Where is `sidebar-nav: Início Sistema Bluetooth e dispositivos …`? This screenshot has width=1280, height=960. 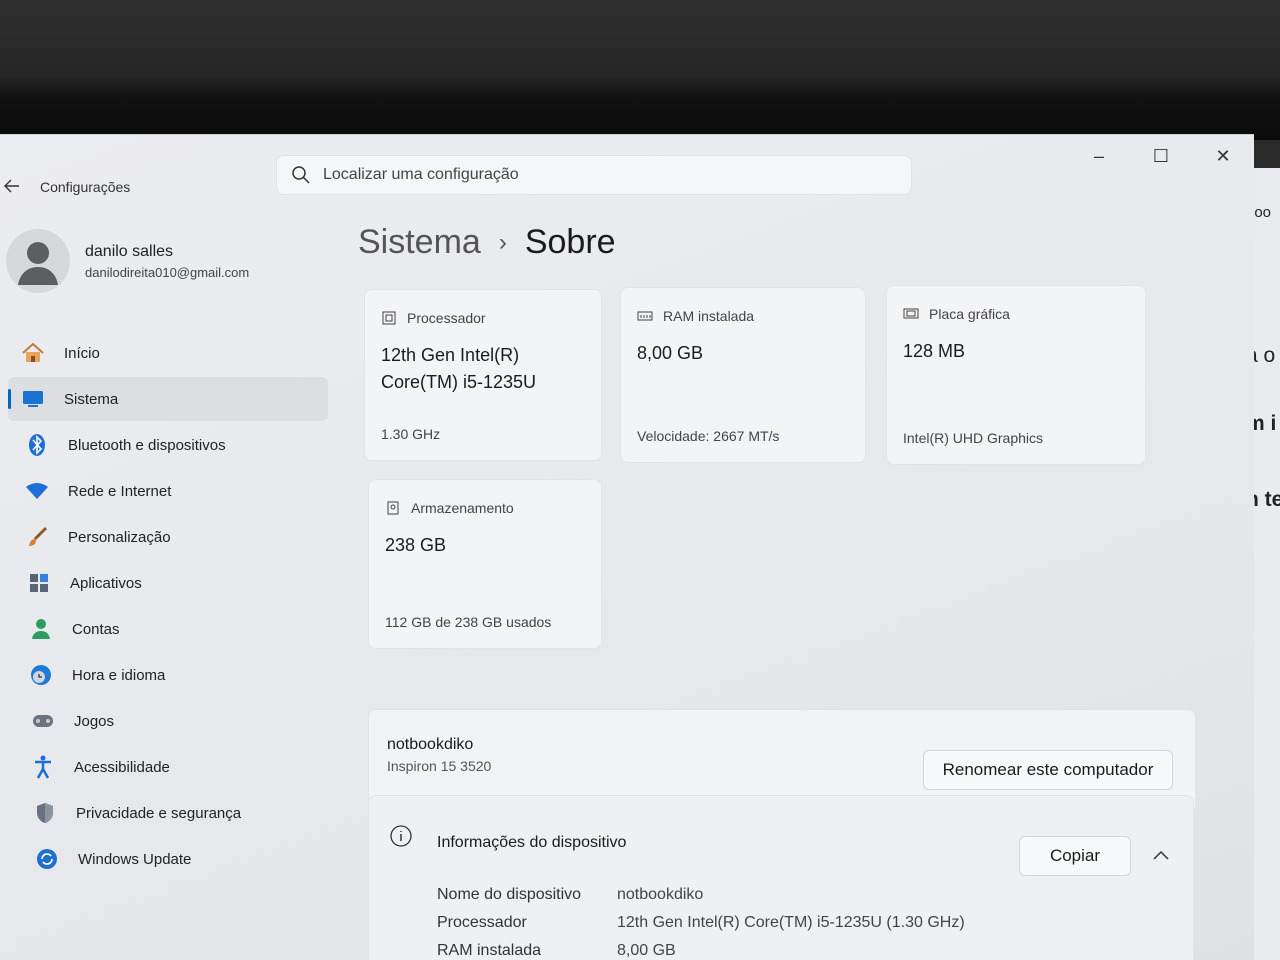 sidebar-nav: Início Sistema Bluetooth e dispositivos … is located at coordinates (168, 607).